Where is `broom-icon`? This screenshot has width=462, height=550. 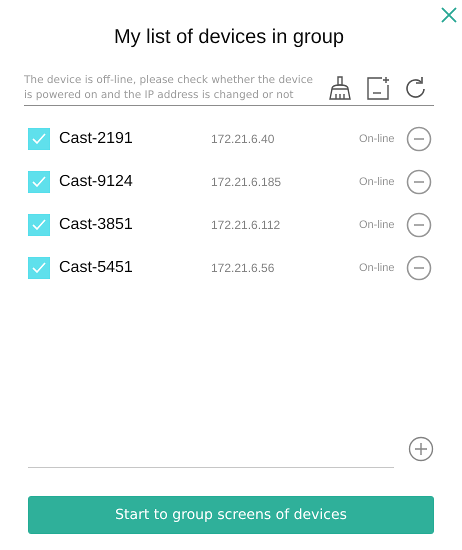 broom-icon is located at coordinates (340, 88).